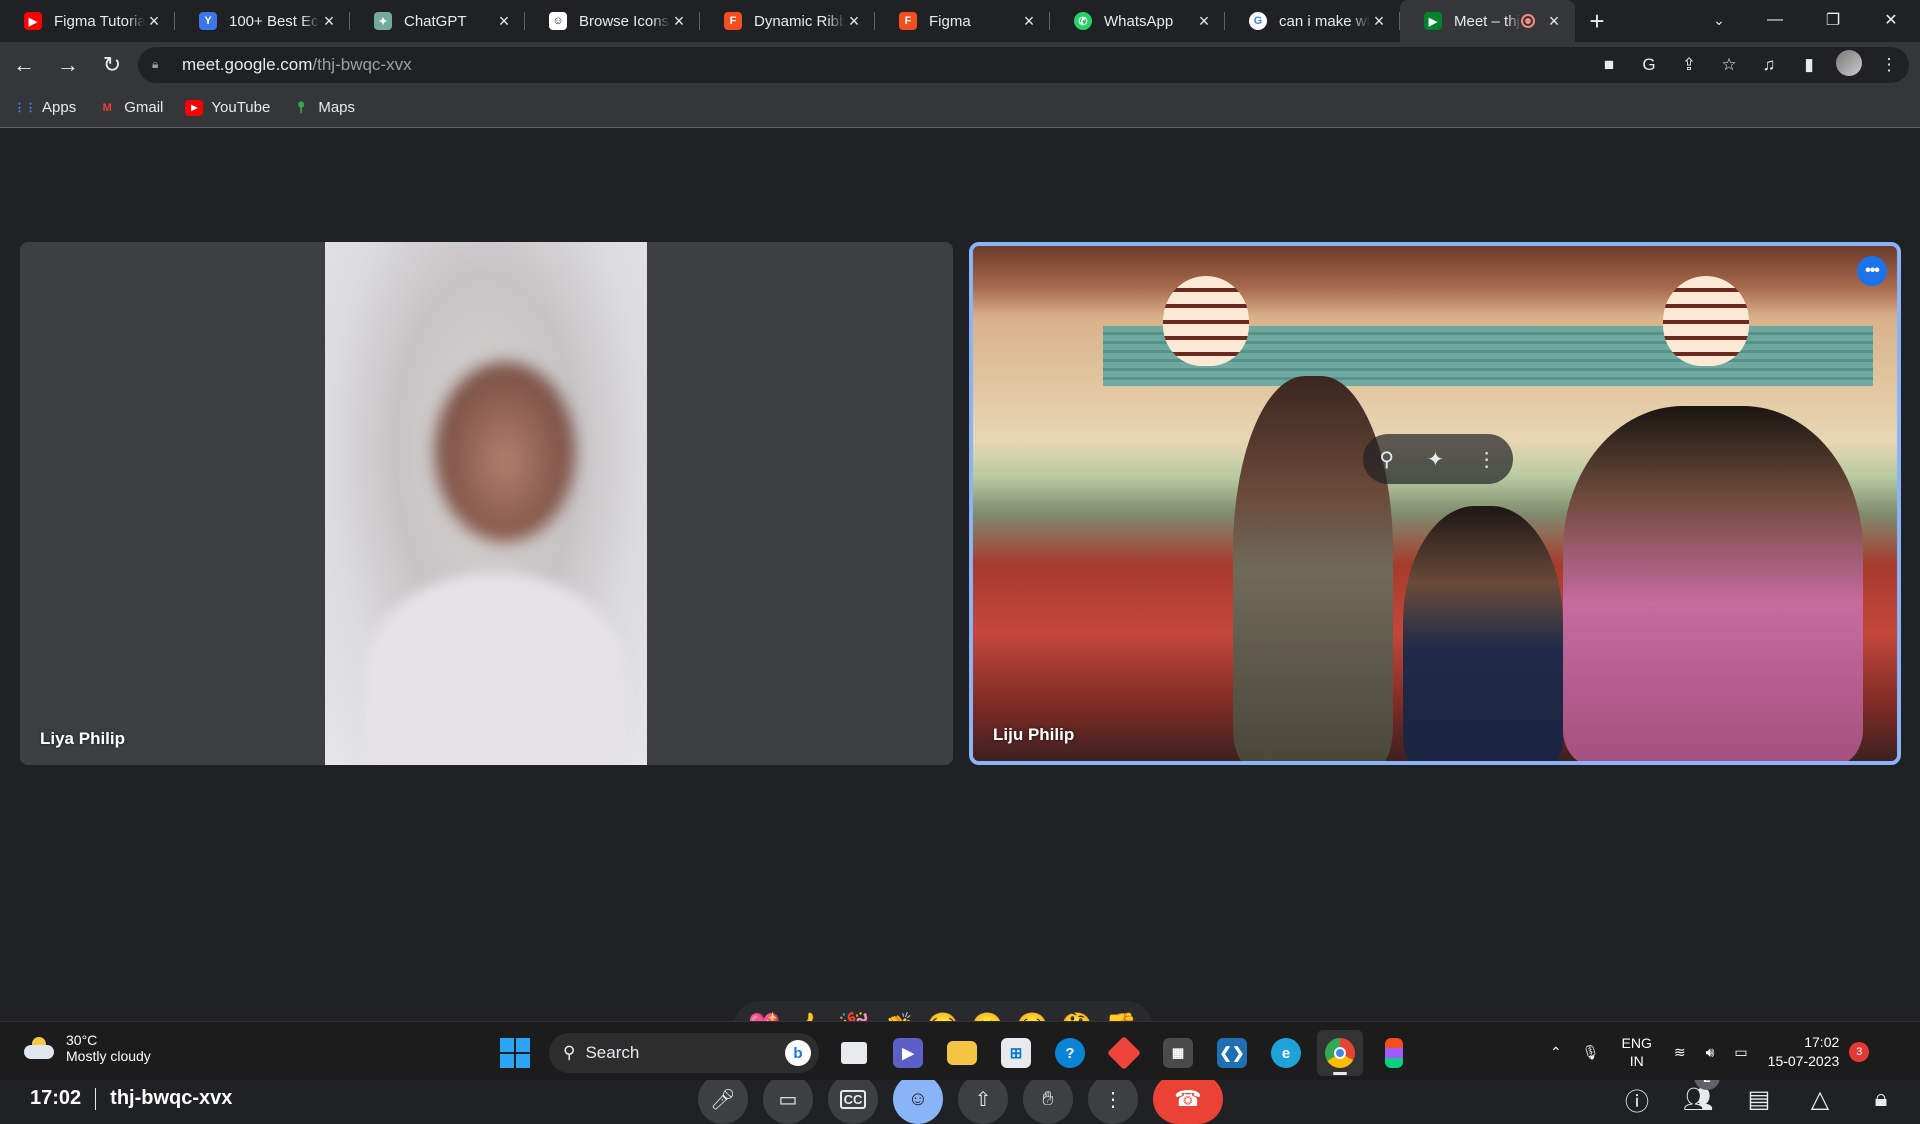 This screenshot has width=1920, height=1124. I want to click on task-view-icon, so click(854, 1053).